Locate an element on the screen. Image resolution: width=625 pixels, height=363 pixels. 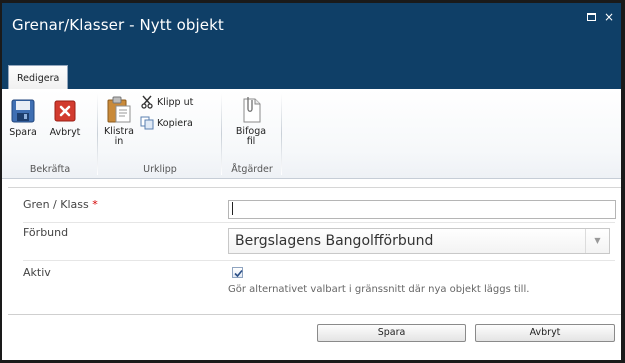
copy-button: Kopiera is located at coordinates (166, 123).